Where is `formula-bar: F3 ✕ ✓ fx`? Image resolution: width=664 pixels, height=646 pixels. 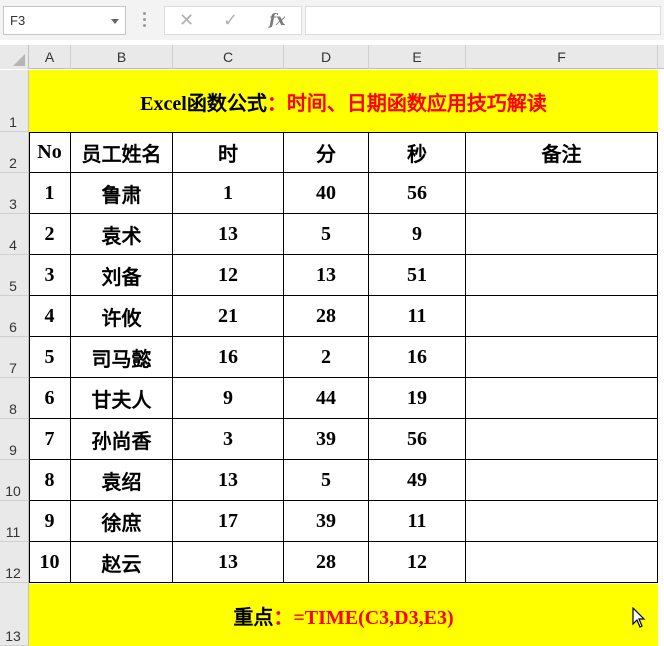 formula-bar: F3 ✕ ✓ fx is located at coordinates (332, 20).